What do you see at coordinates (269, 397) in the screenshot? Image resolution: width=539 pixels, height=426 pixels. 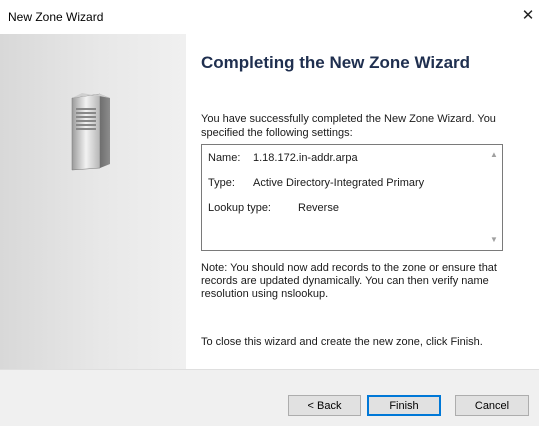 I see `button-bar: < Back Finish Cancel` at bounding box center [269, 397].